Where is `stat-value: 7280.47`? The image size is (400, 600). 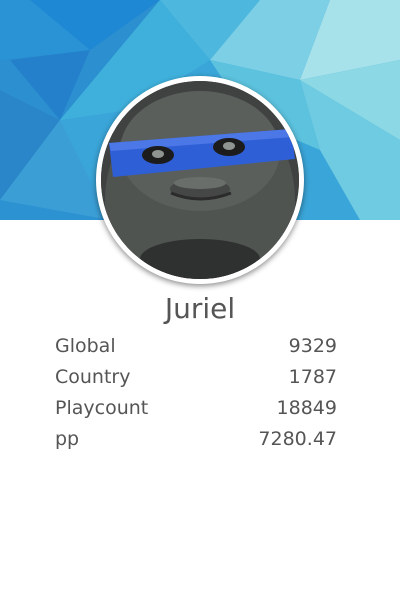 stat-value: 7280.47 is located at coordinates (297, 438).